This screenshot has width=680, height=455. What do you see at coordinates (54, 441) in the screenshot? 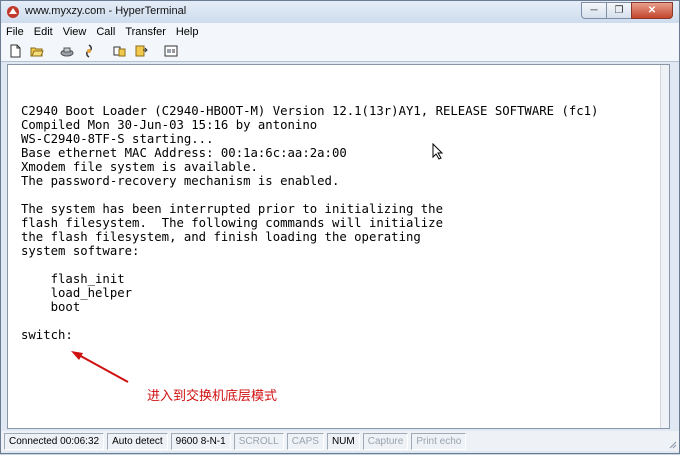
I see `connection-status: Connected 00:06:32` at bounding box center [54, 441].